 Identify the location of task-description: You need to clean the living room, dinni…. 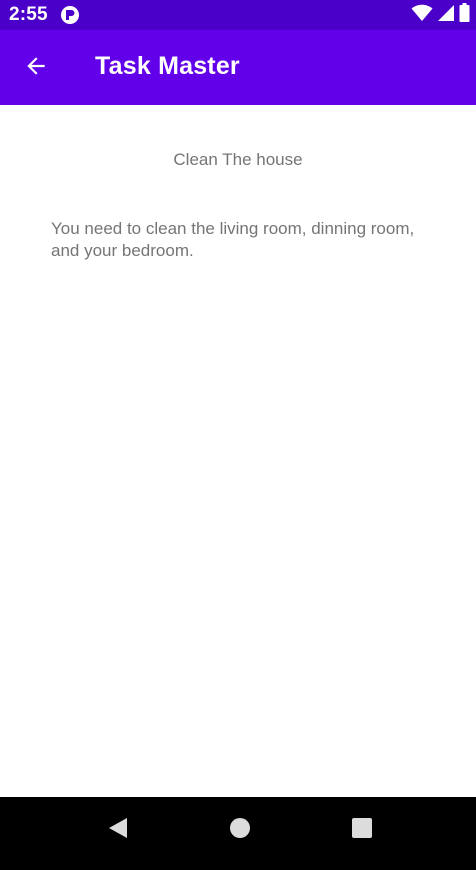
(233, 239).